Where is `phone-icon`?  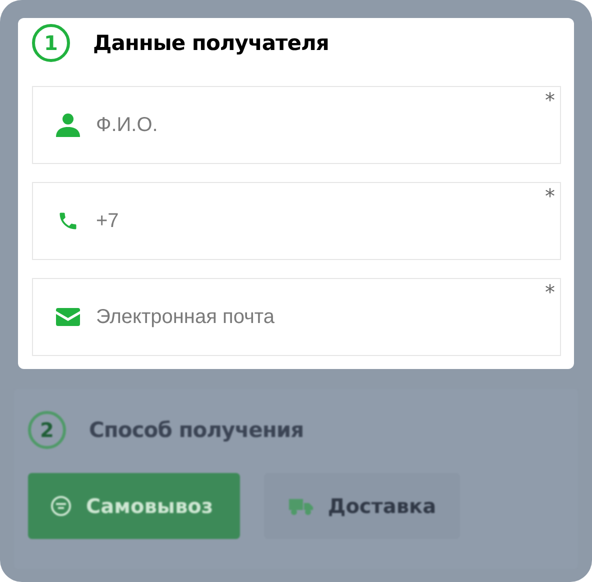
phone-icon is located at coordinates (68, 221).